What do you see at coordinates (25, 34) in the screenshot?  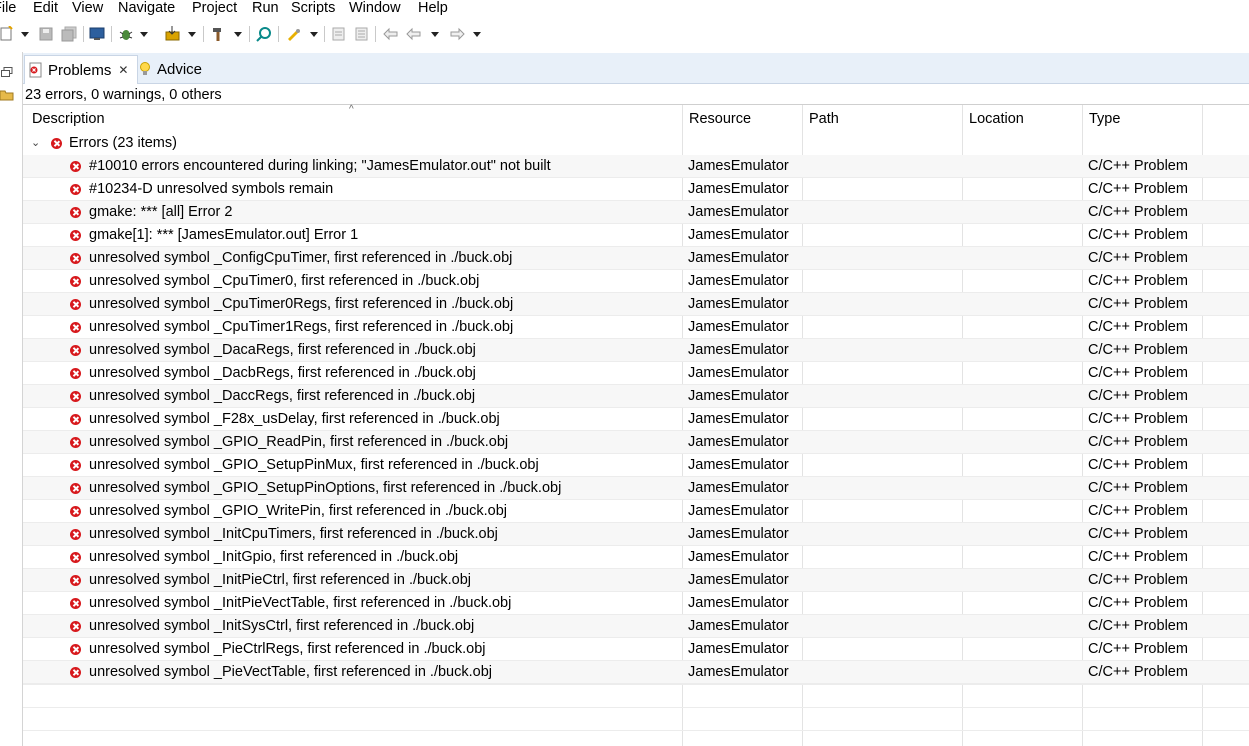 I see `new-dropdown-icon` at bounding box center [25, 34].